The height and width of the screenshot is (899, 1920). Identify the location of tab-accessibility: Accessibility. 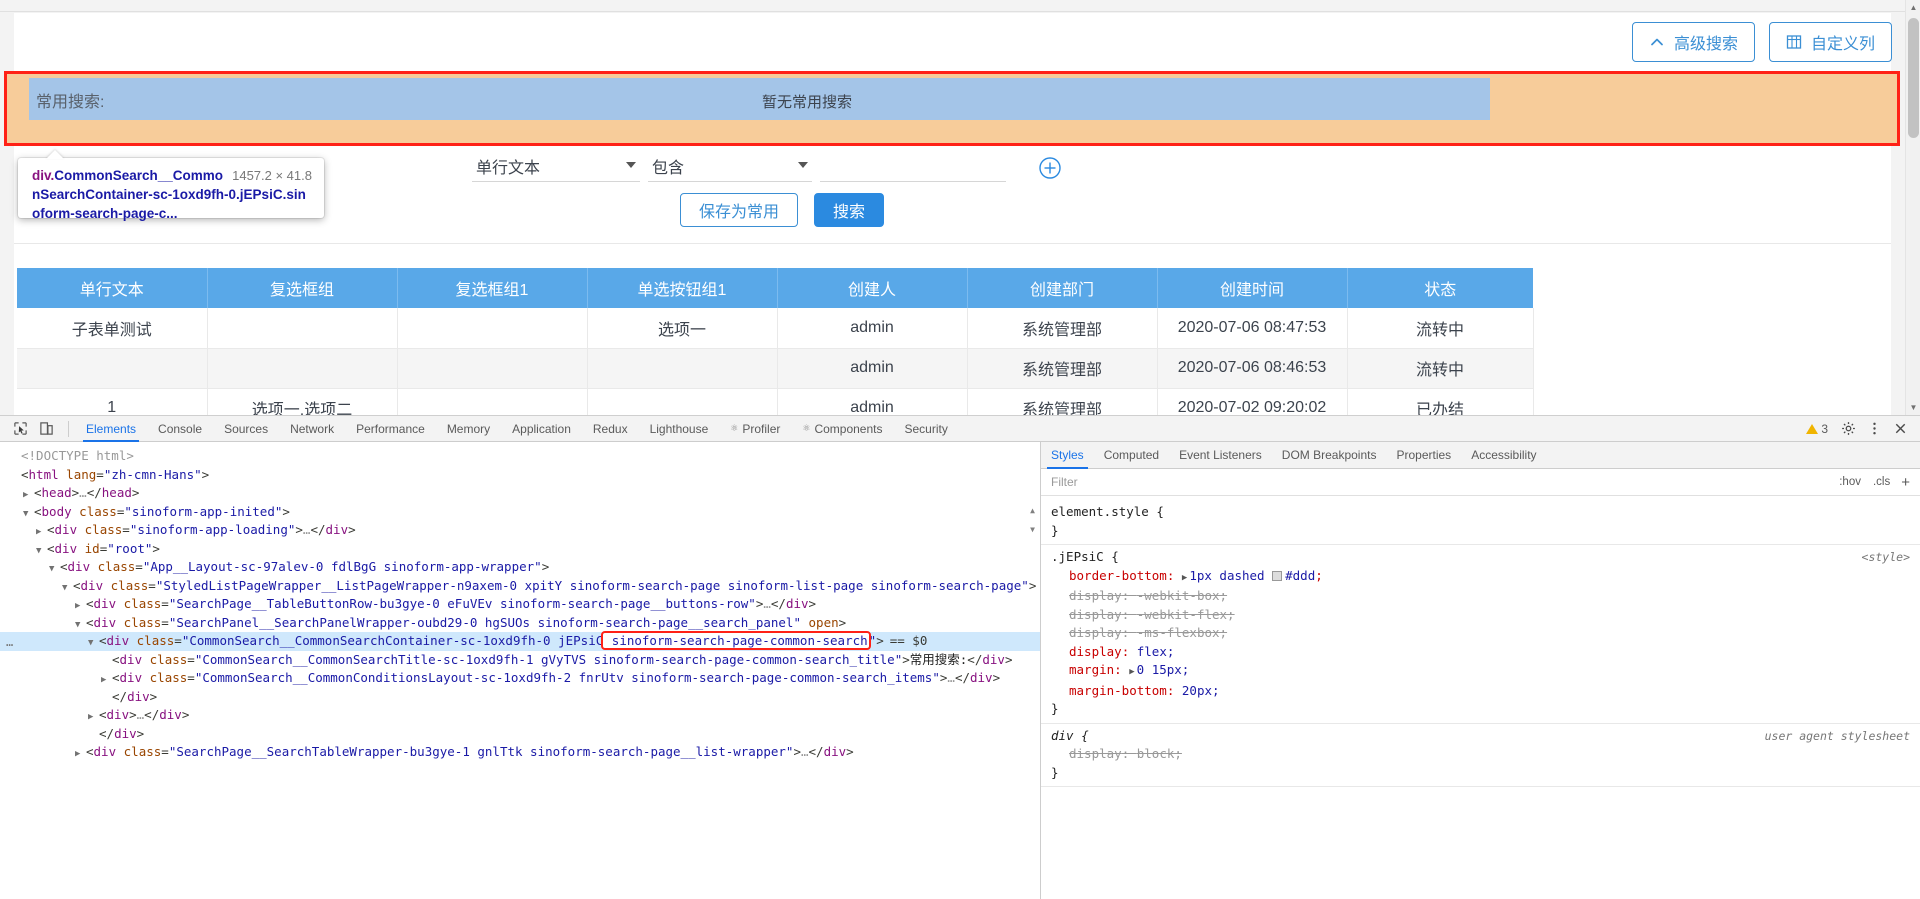
(1503, 455).